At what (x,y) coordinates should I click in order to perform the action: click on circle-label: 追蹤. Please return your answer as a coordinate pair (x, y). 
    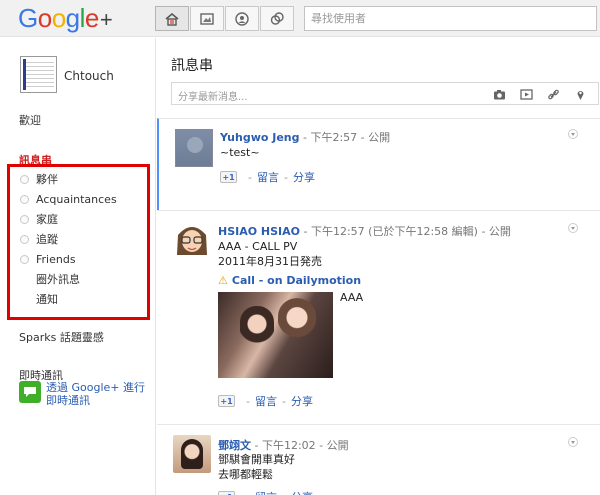
    Looking at the image, I should click on (47, 239).